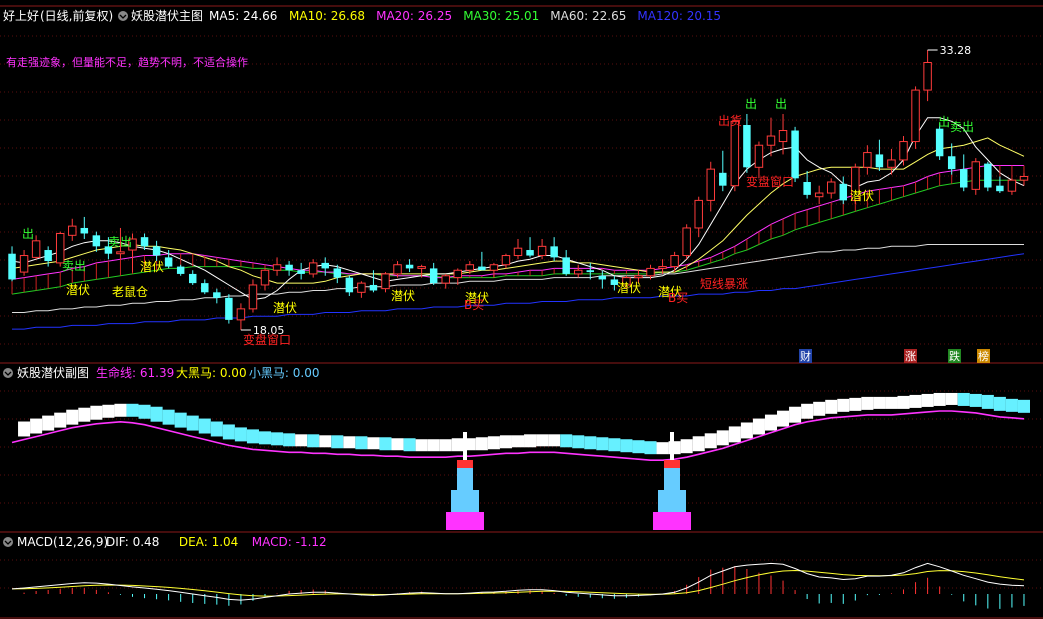 The image size is (1043, 619). What do you see at coordinates (327, 16) in the screenshot?
I see `legend-item: MA10: 26.68` at bounding box center [327, 16].